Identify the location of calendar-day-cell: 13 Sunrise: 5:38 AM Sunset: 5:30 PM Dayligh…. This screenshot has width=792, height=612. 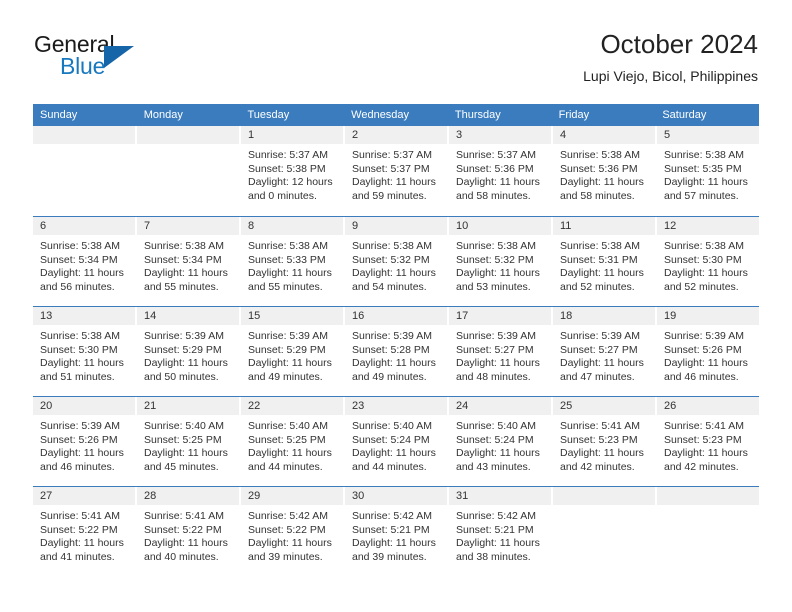
(85, 351).